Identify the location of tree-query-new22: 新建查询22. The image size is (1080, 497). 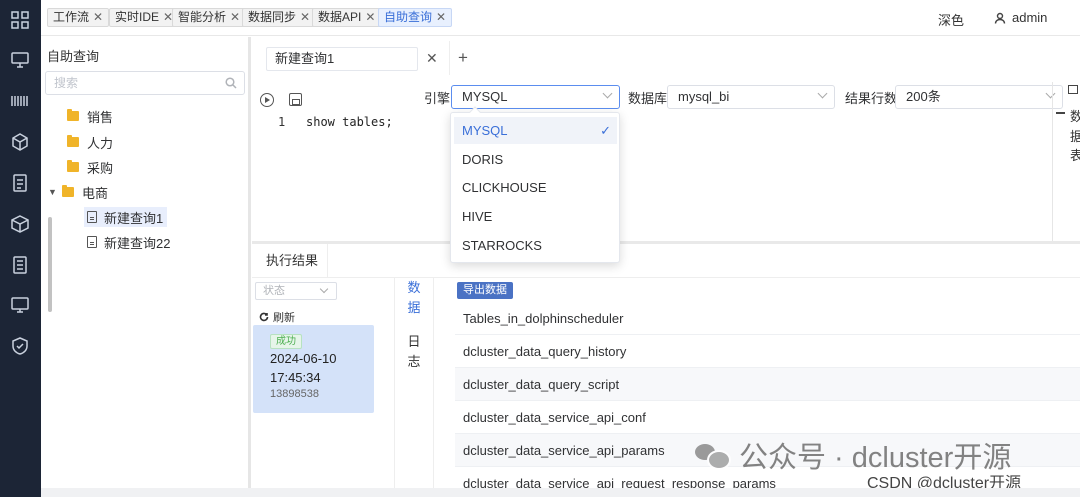
(128, 242).